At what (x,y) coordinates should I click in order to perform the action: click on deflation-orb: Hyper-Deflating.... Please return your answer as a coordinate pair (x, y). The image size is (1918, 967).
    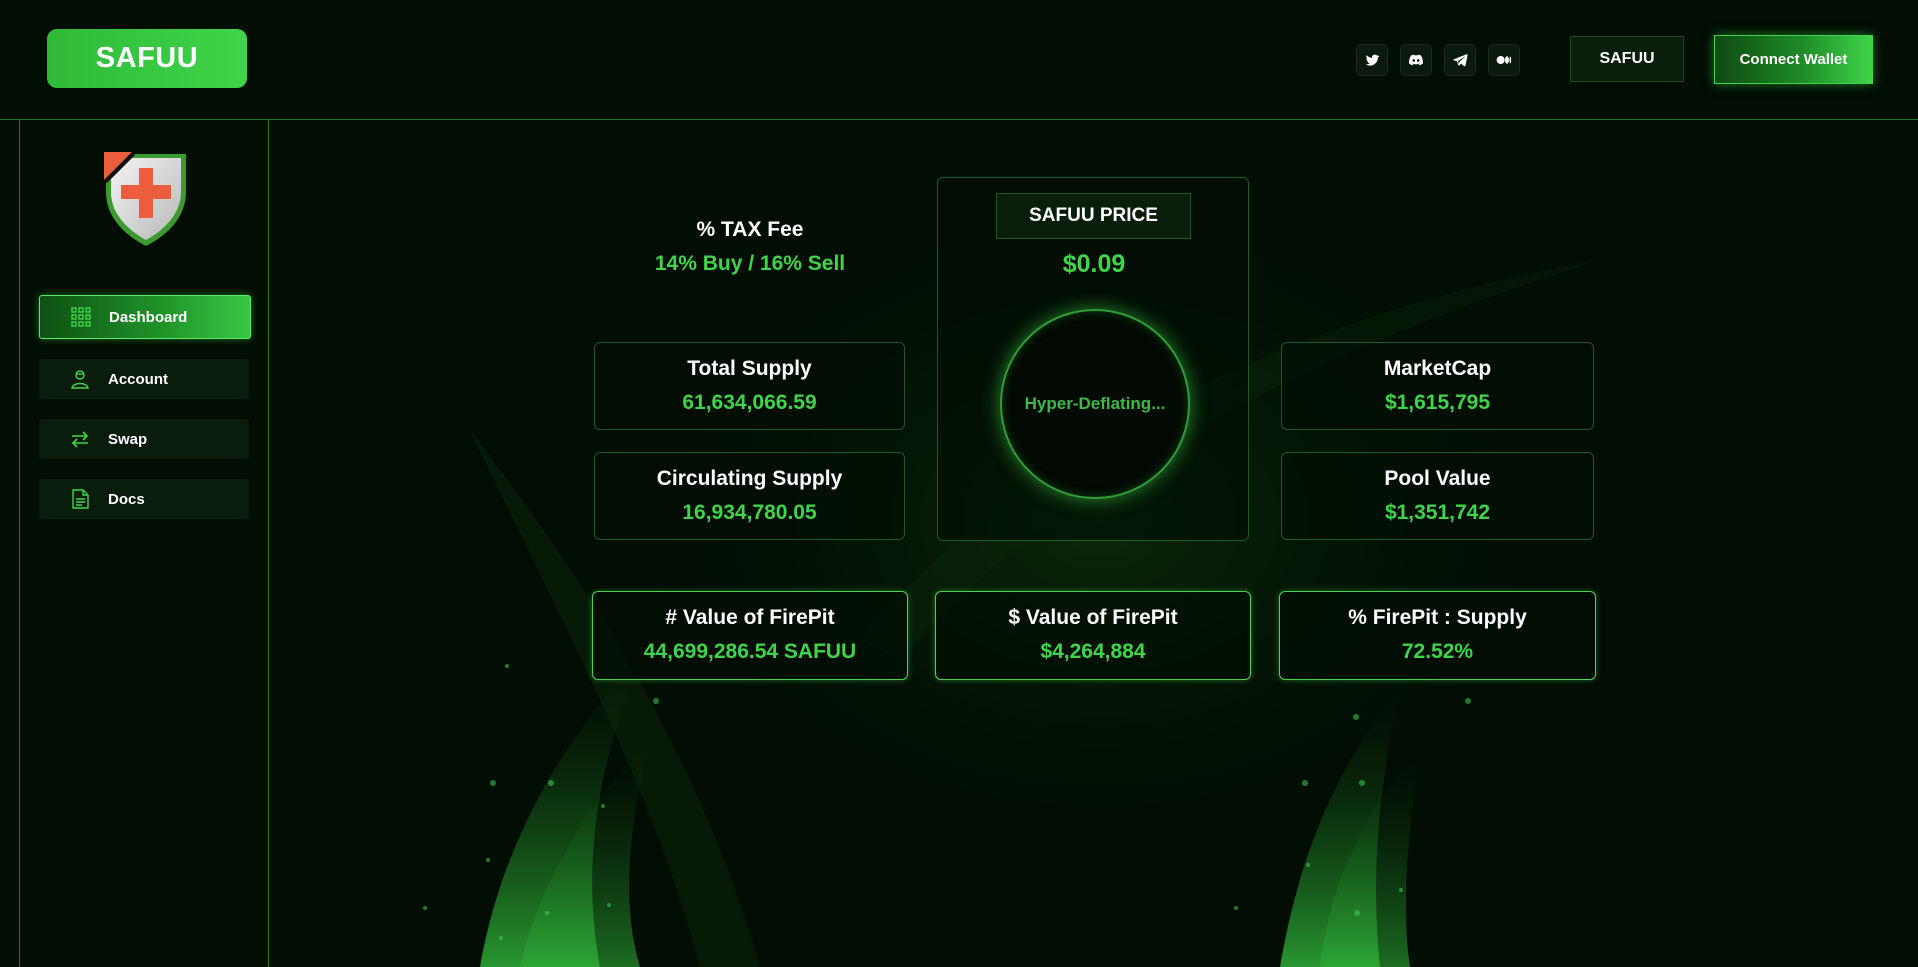
    Looking at the image, I should click on (1095, 404).